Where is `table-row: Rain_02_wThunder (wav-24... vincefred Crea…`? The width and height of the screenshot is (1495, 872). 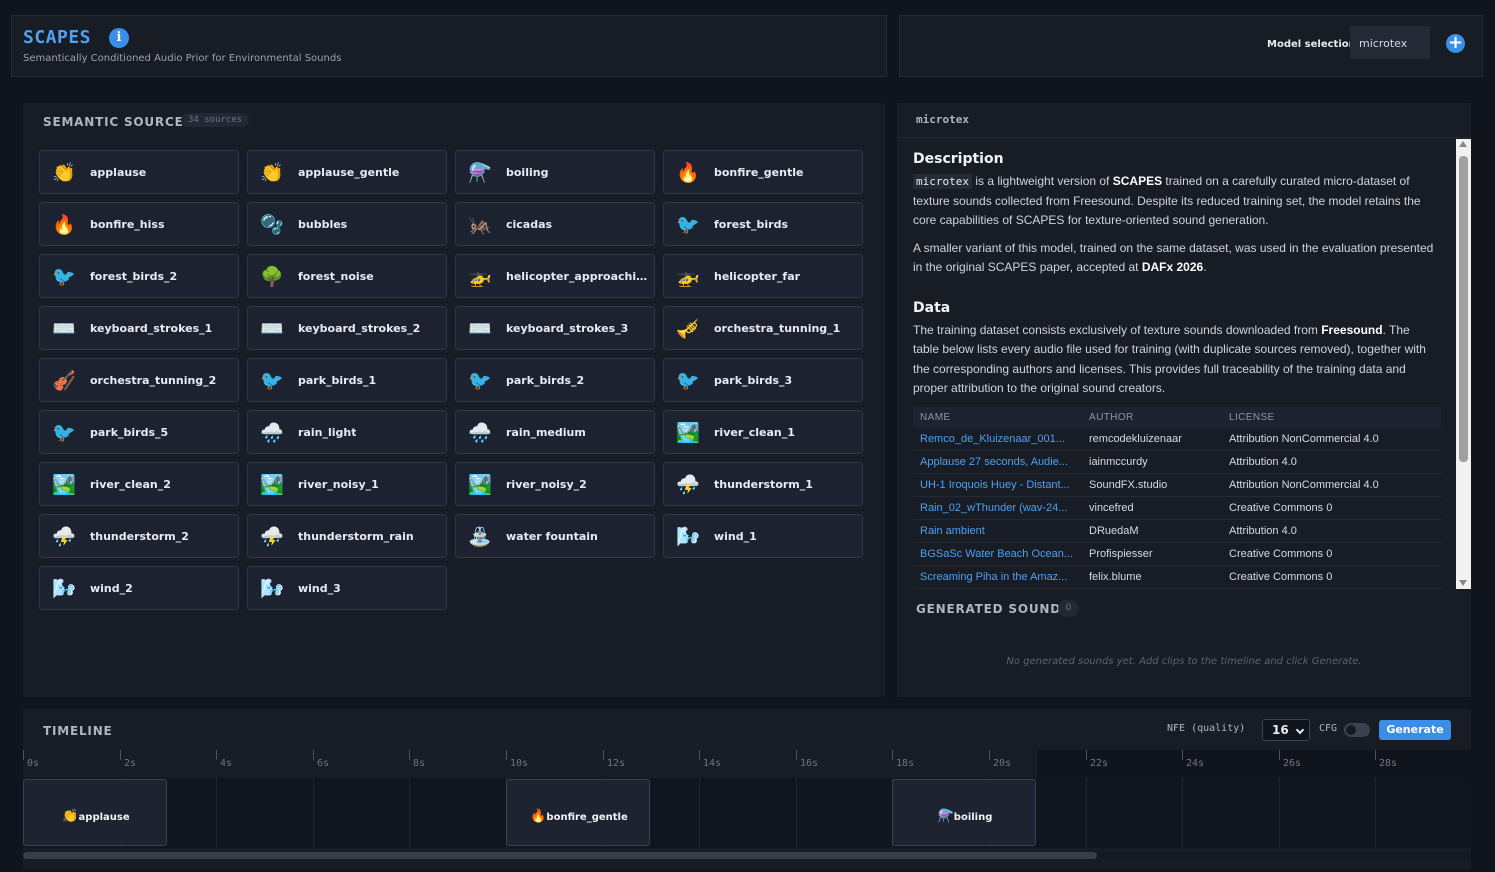 table-row: Rain_02_wThunder (wav-24... vincefred Crea… is located at coordinates (1177, 508).